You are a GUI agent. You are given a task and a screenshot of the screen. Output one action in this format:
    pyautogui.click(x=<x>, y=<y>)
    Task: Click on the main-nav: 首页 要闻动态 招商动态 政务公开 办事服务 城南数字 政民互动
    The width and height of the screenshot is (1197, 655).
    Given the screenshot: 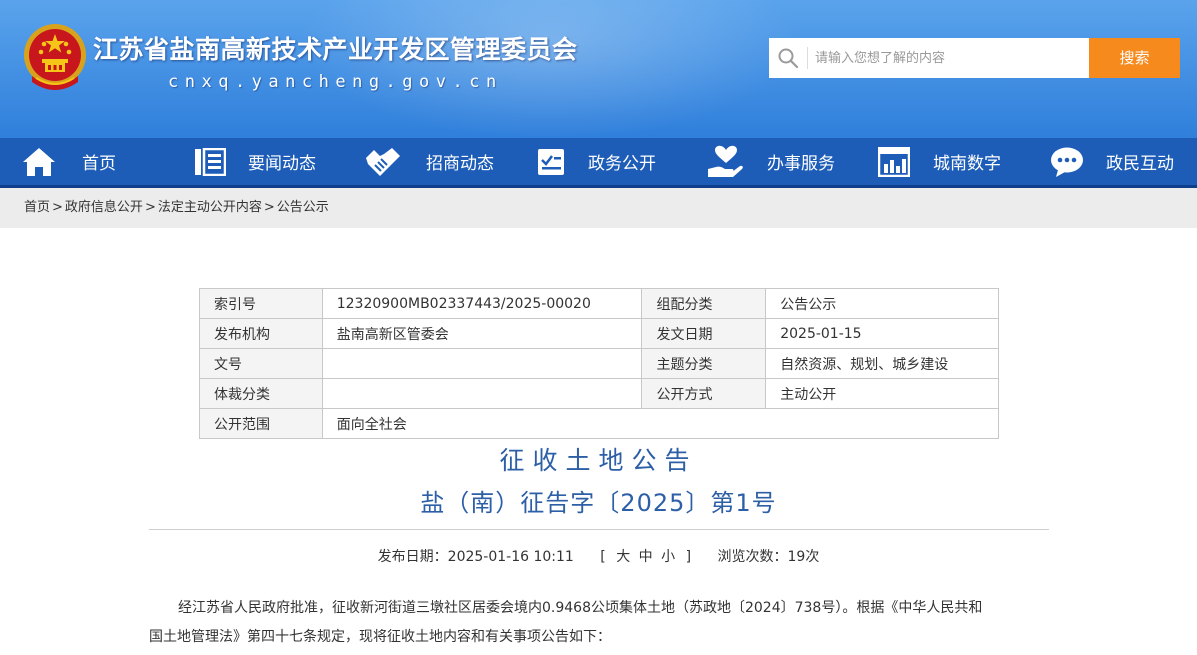 What is the action you would take?
    pyautogui.click(x=598, y=163)
    